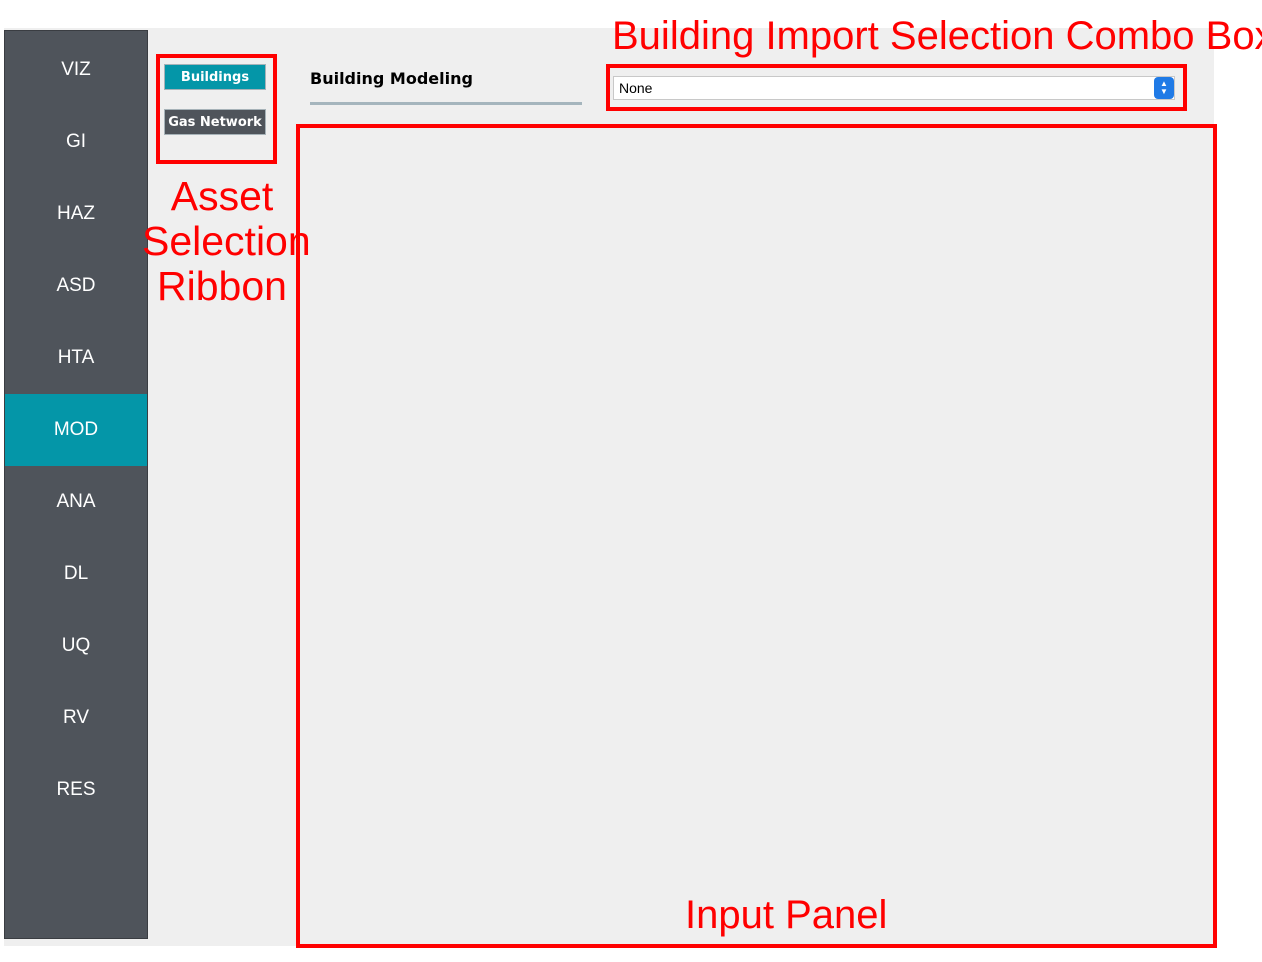 This screenshot has width=1262, height=962. What do you see at coordinates (786, 915) in the screenshot?
I see `annotation-input-panel: Input Panel` at bounding box center [786, 915].